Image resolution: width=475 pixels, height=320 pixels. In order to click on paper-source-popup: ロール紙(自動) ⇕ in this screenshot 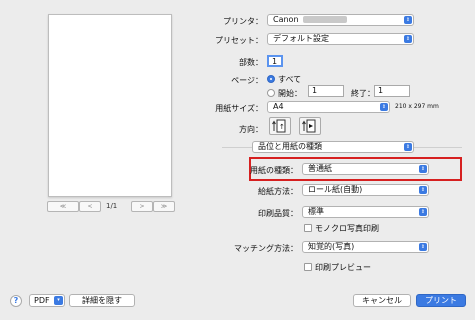, I will do `click(365, 190)`.